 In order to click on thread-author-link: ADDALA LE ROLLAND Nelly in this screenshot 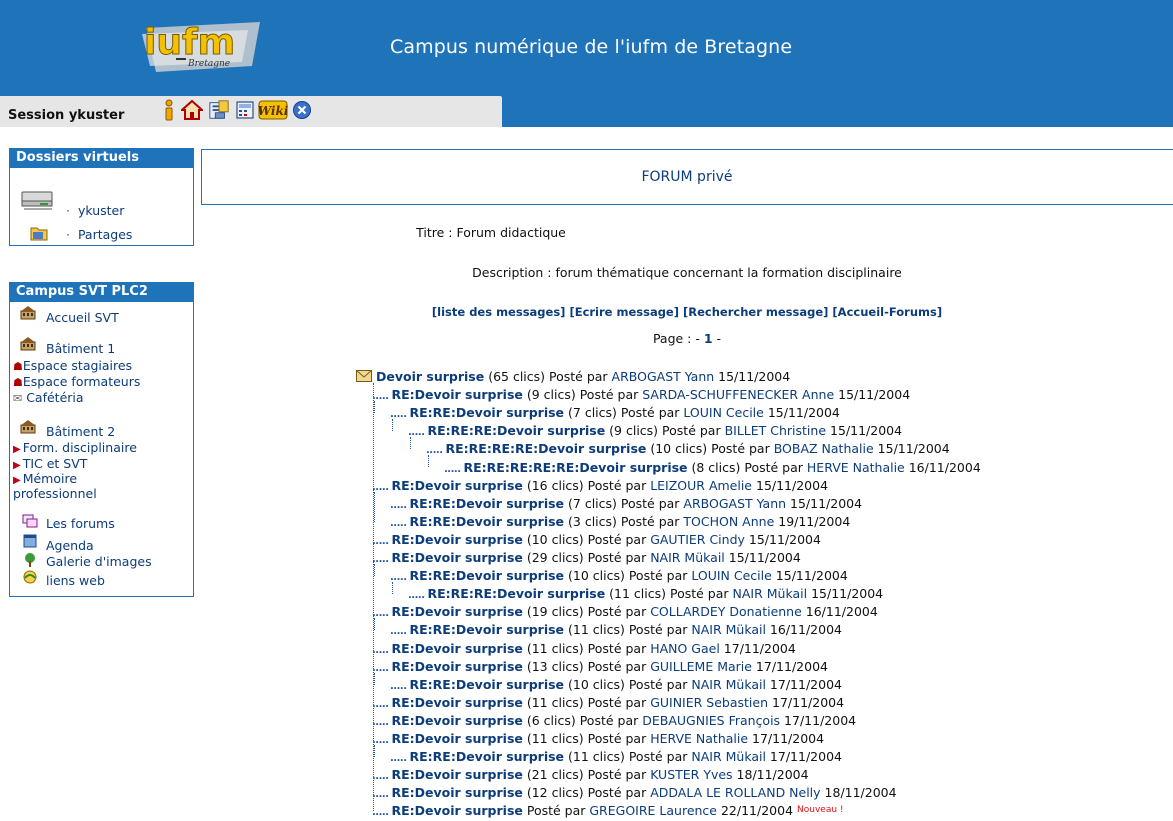, I will do `click(735, 792)`.